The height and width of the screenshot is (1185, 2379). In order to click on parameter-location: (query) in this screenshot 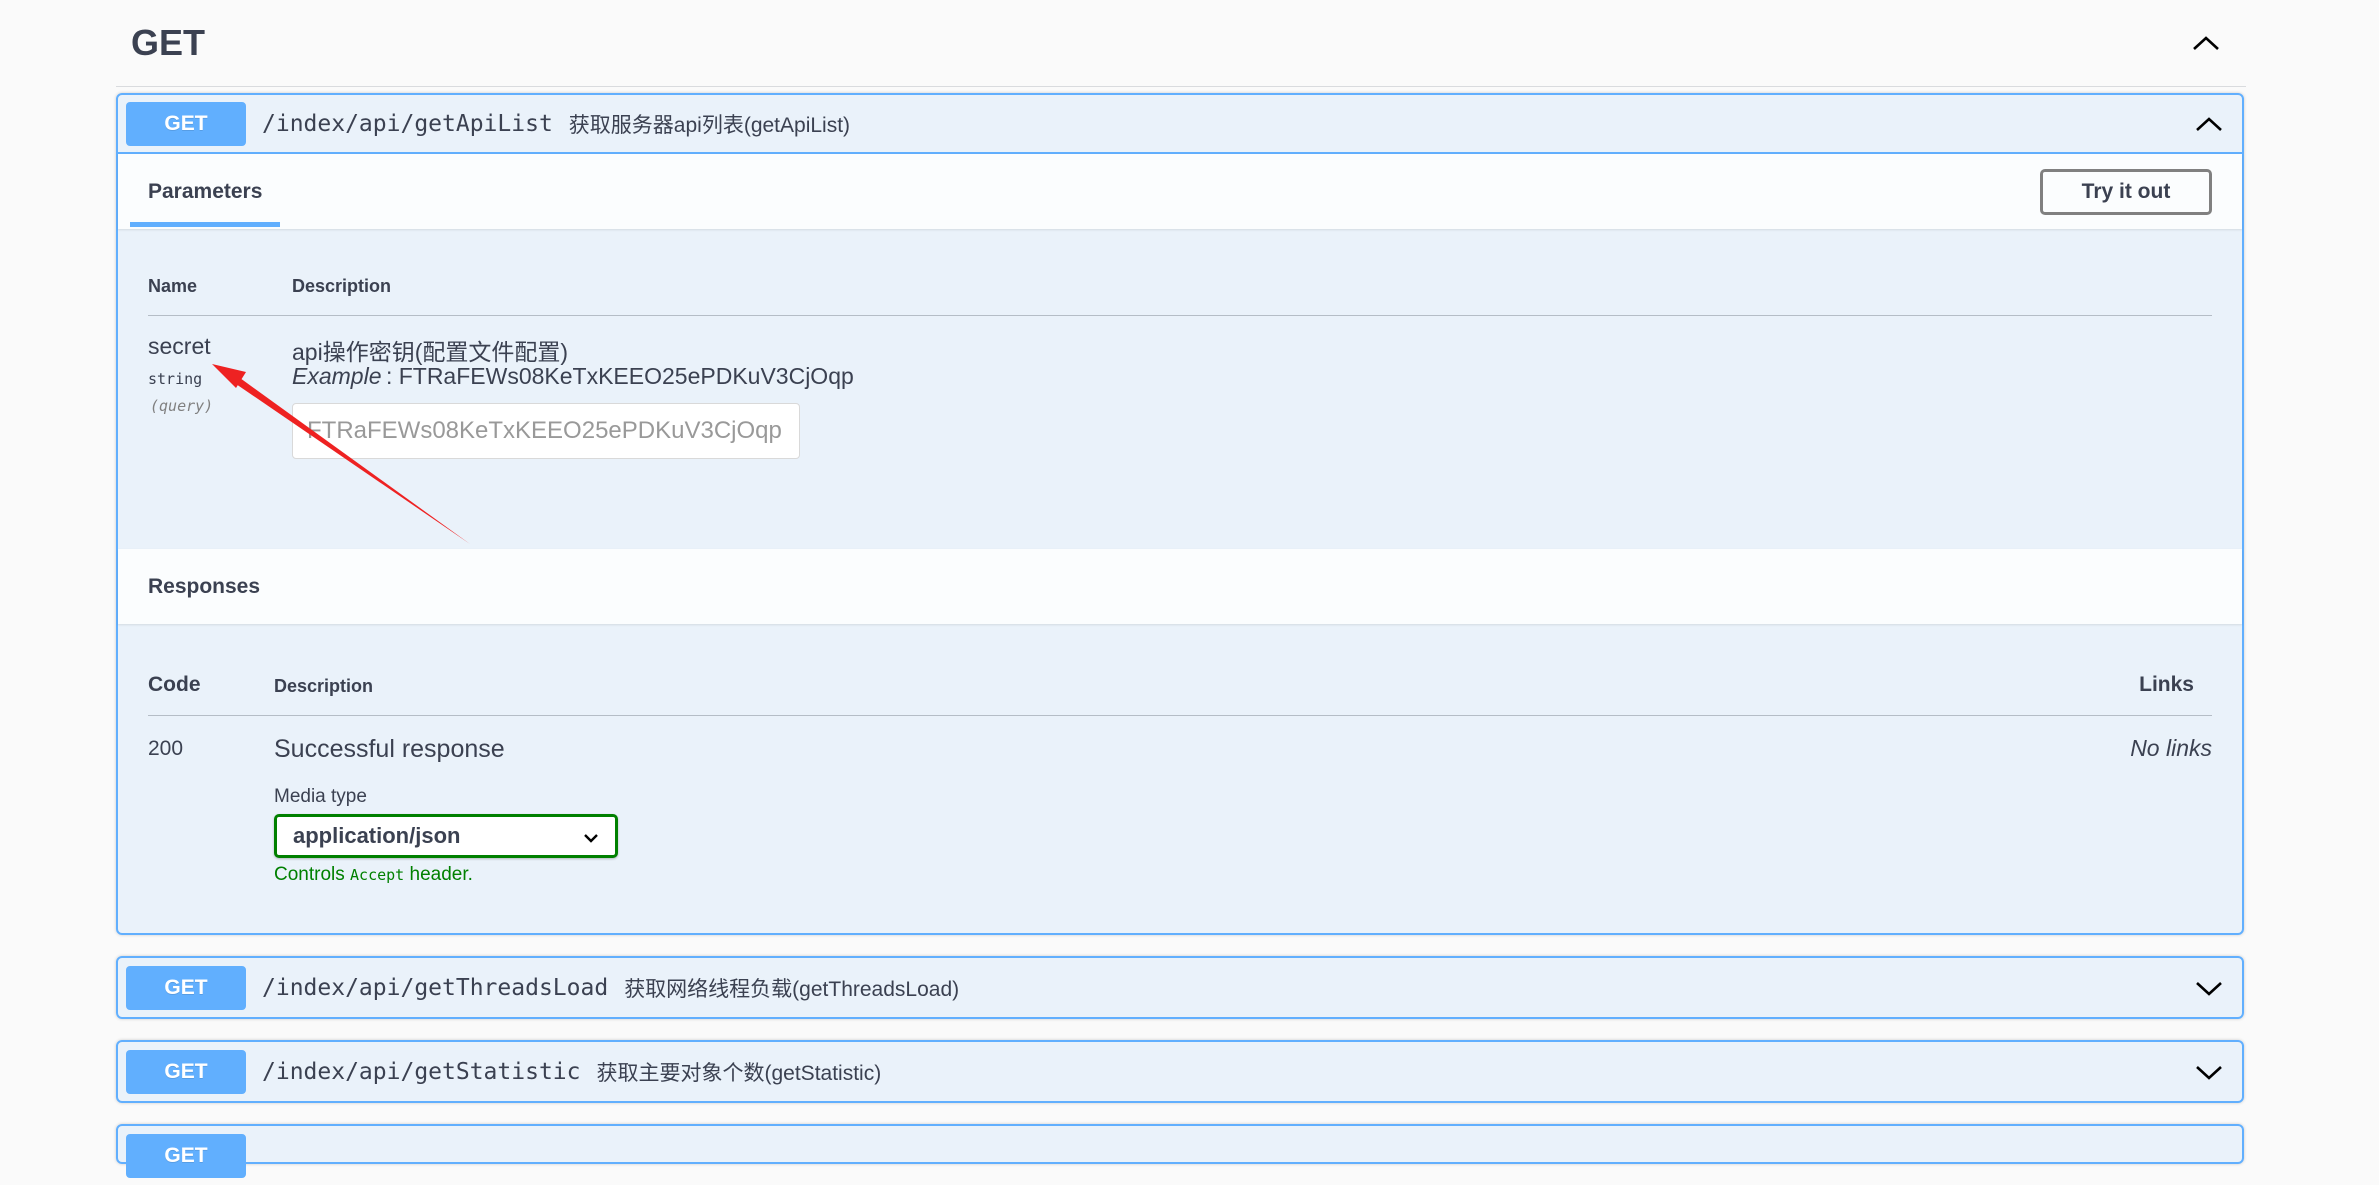, I will do `click(182, 406)`.